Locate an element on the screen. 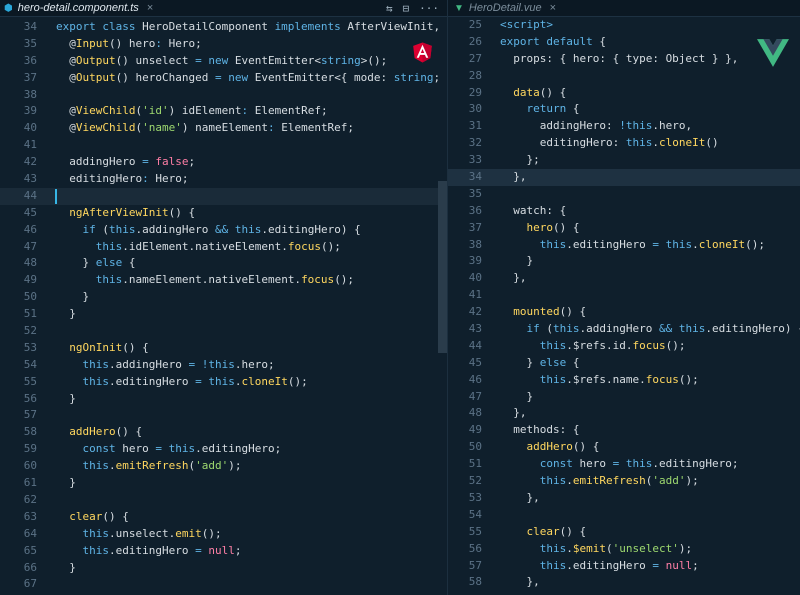  line-number: 65 is located at coordinates (18, 551).